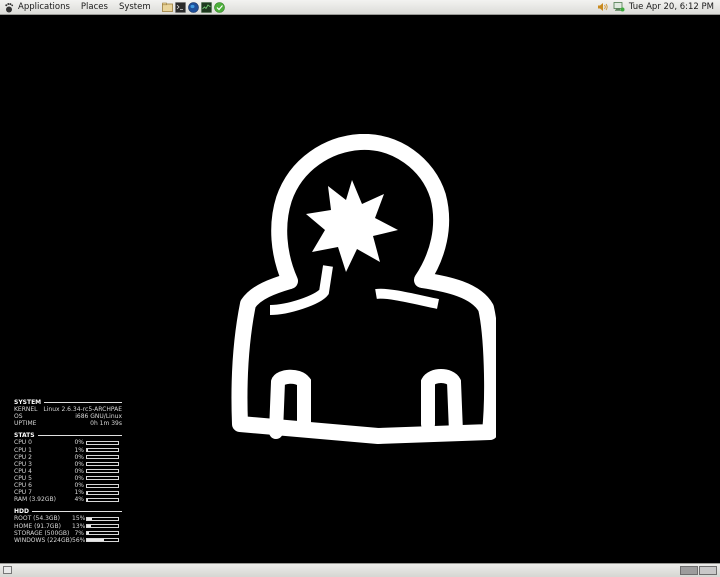 The image size is (720, 577). What do you see at coordinates (78, 518) in the screenshot?
I see `hdd-percent: 15%` at bounding box center [78, 518].